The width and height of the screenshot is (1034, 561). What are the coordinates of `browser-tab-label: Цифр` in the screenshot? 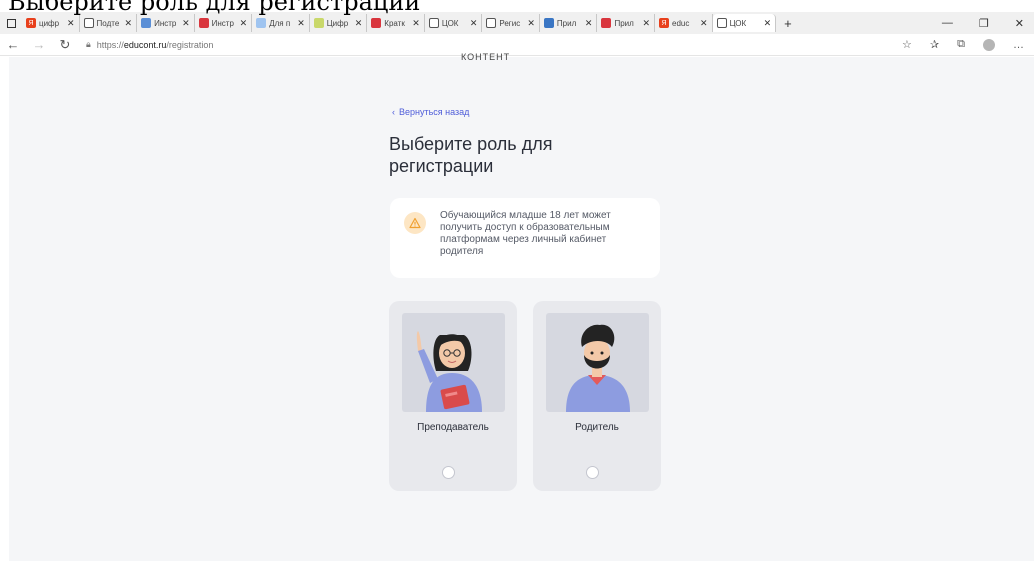 It's located at (337, 23).